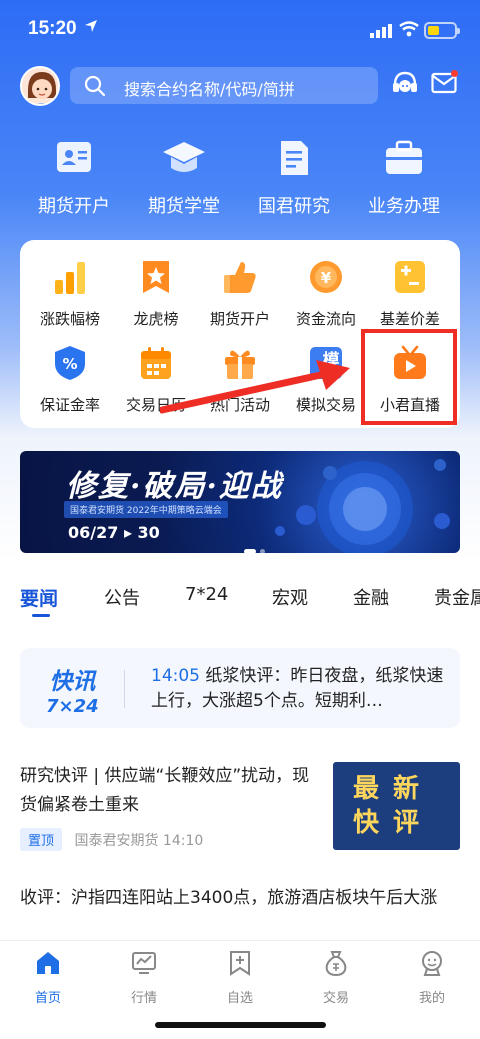 The image size is (480, 1039). Describe the element at coordinates (70, 278) in the screenshot. I see `bar-chart-icon` at that location.